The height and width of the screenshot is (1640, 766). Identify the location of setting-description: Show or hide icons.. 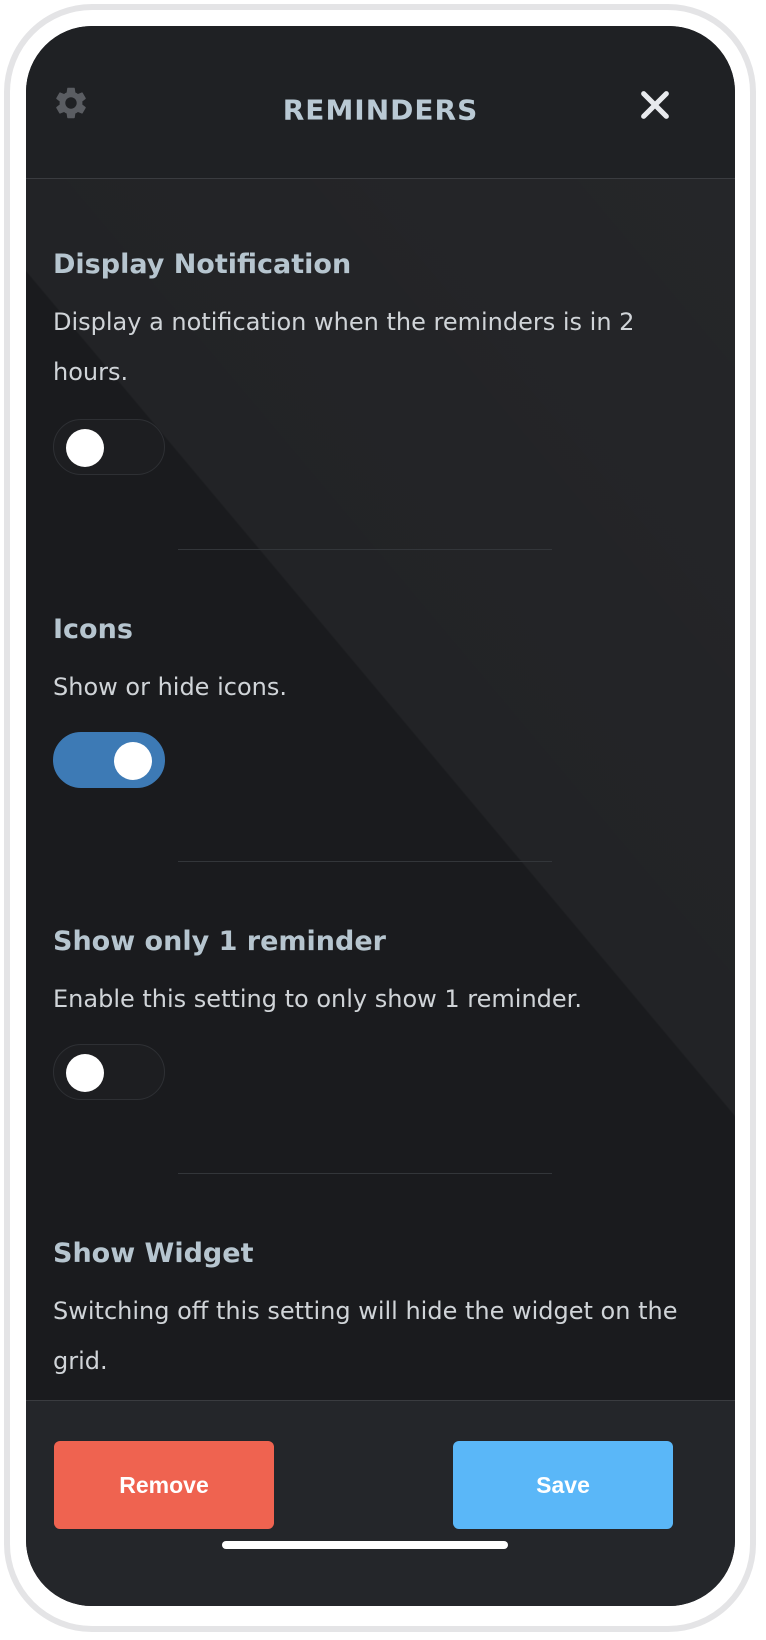
(170, 687).